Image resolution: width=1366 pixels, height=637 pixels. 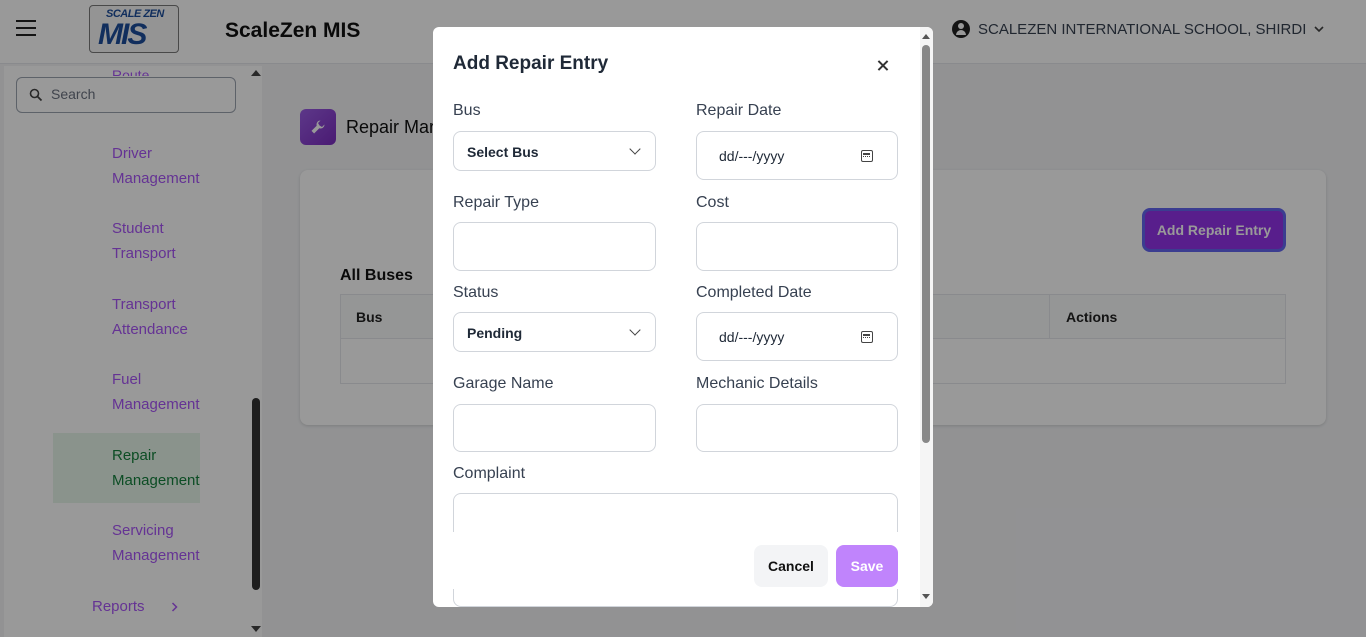 I want to click on repair-date-value: dd/---/yyyy, so click(x=752, y=156).